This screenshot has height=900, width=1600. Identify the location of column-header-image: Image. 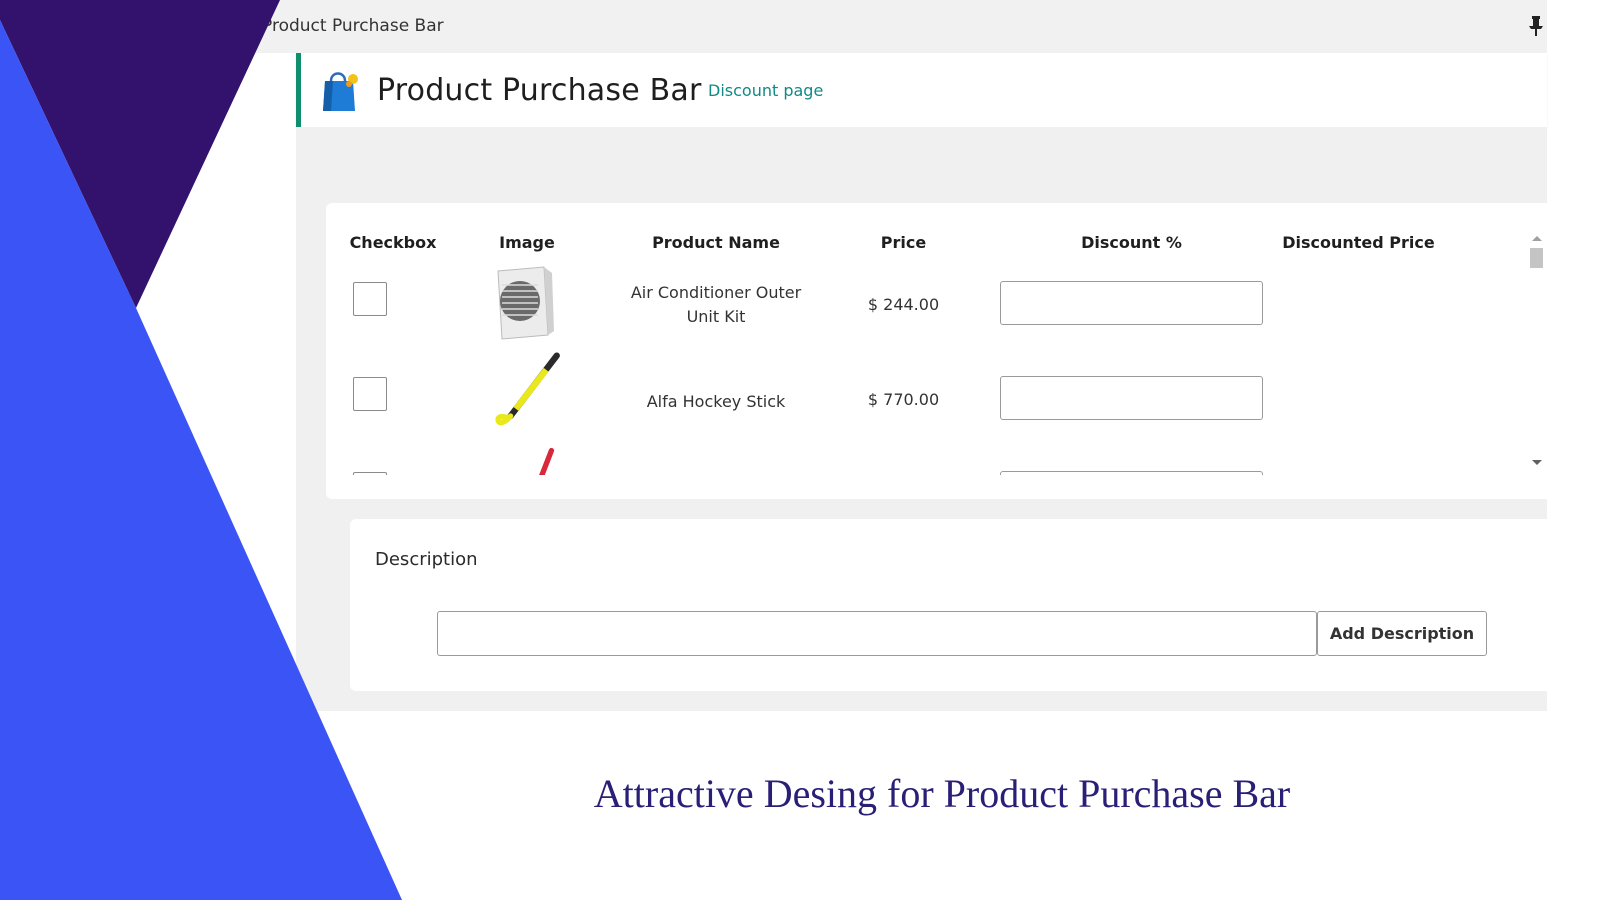
(527, 242).